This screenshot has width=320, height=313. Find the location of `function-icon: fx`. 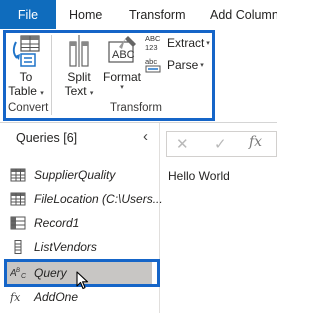

function-icon: fx is located at coordinates (15, 297).